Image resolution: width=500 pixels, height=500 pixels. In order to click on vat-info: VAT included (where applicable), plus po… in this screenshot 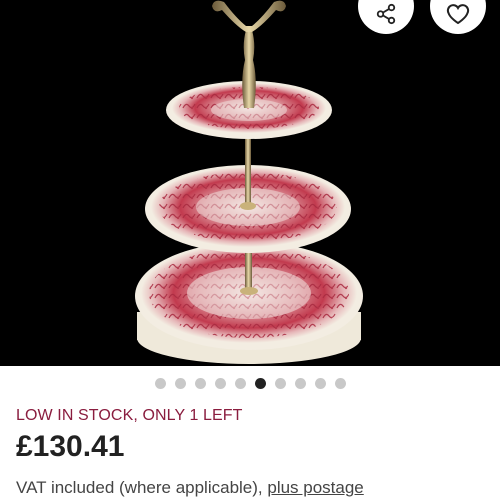, I will do `click(190, 488)`.